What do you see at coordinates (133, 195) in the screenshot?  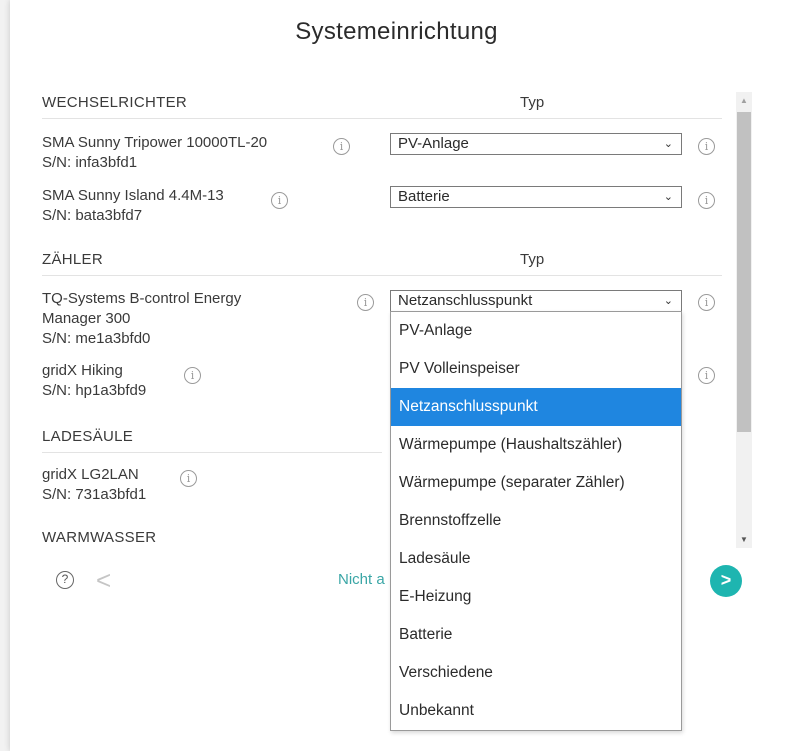 I see `device-name: SMA Sunny Island 4.4M-13` at bounding box center [133, 195].